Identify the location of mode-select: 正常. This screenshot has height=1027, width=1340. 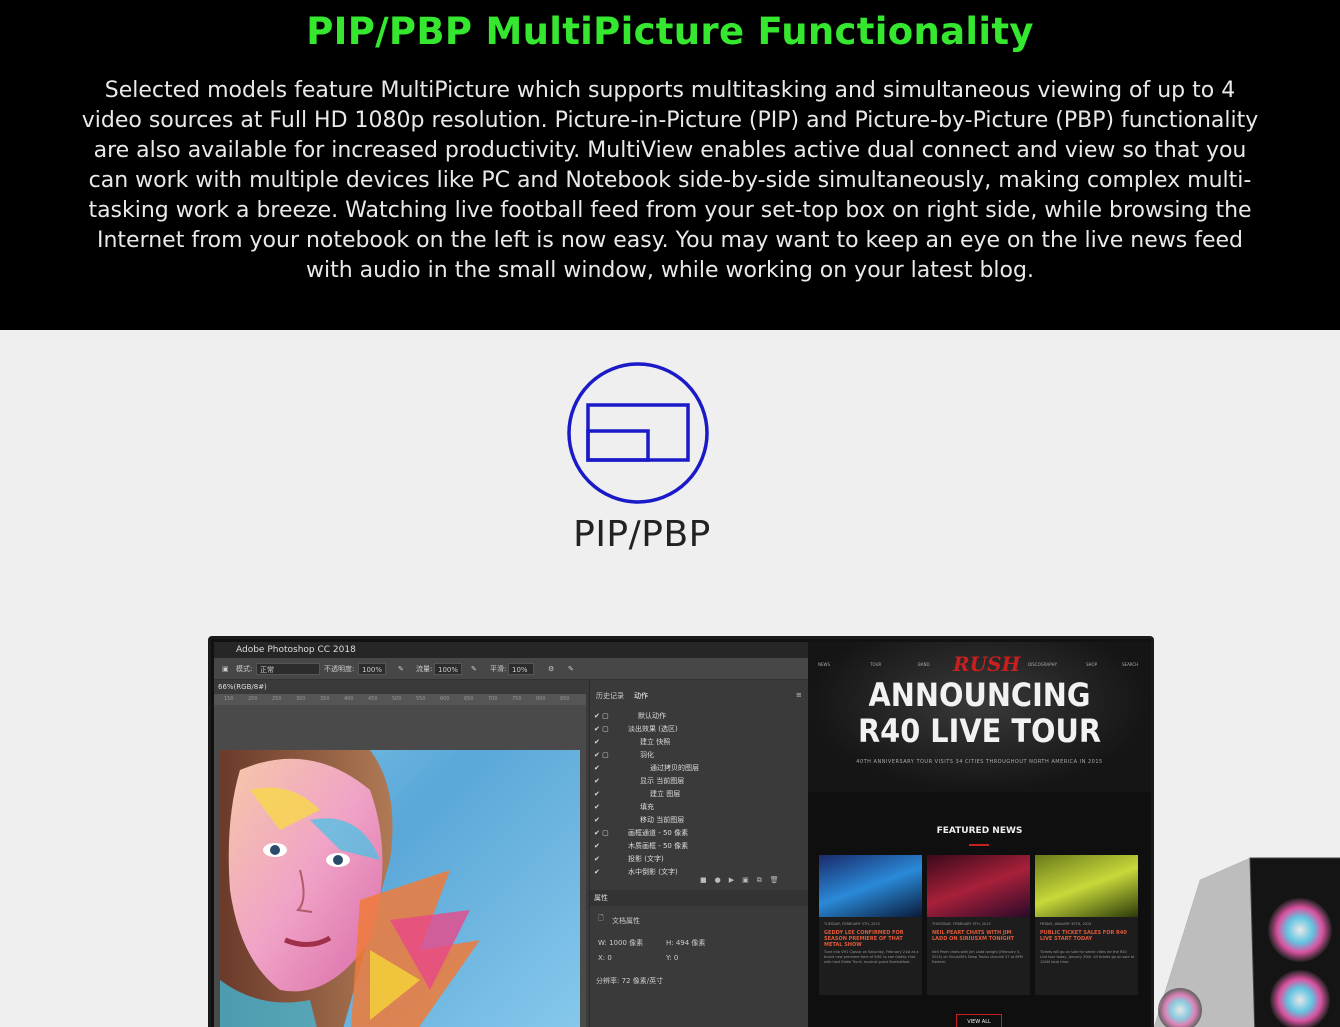
(288, 669).